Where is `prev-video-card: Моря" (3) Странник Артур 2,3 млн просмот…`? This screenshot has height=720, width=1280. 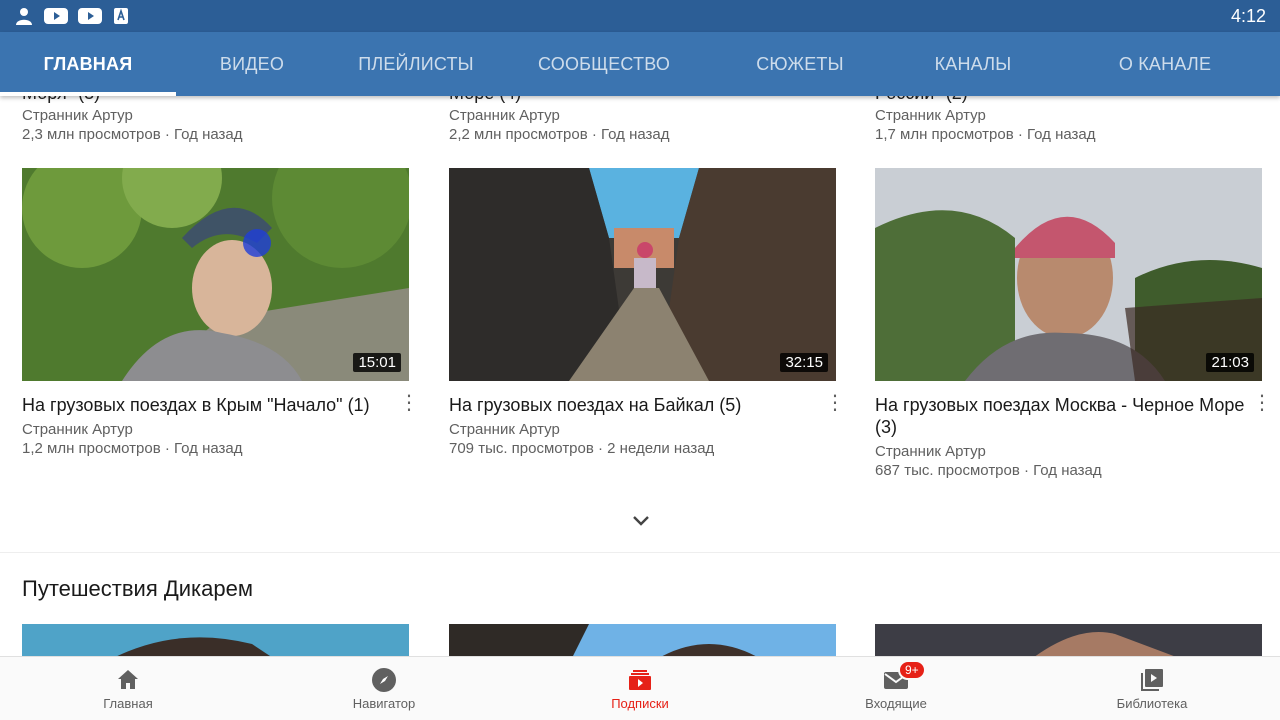
prev-video-card: Моря" (3) Странник Артур 2,3 млн просмот… is located at coordinates (222, 120).